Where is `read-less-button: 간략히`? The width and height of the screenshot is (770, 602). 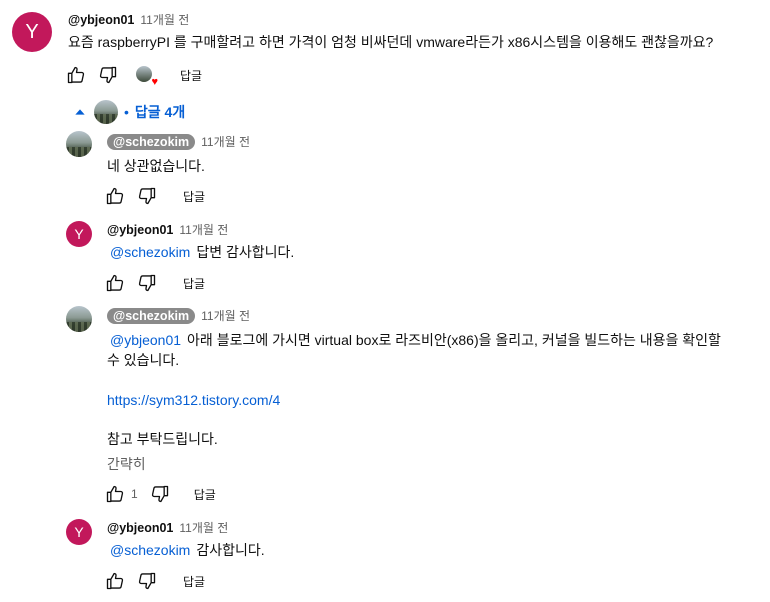
read-less-button: 간략히 is located at coordinates (126, 464).